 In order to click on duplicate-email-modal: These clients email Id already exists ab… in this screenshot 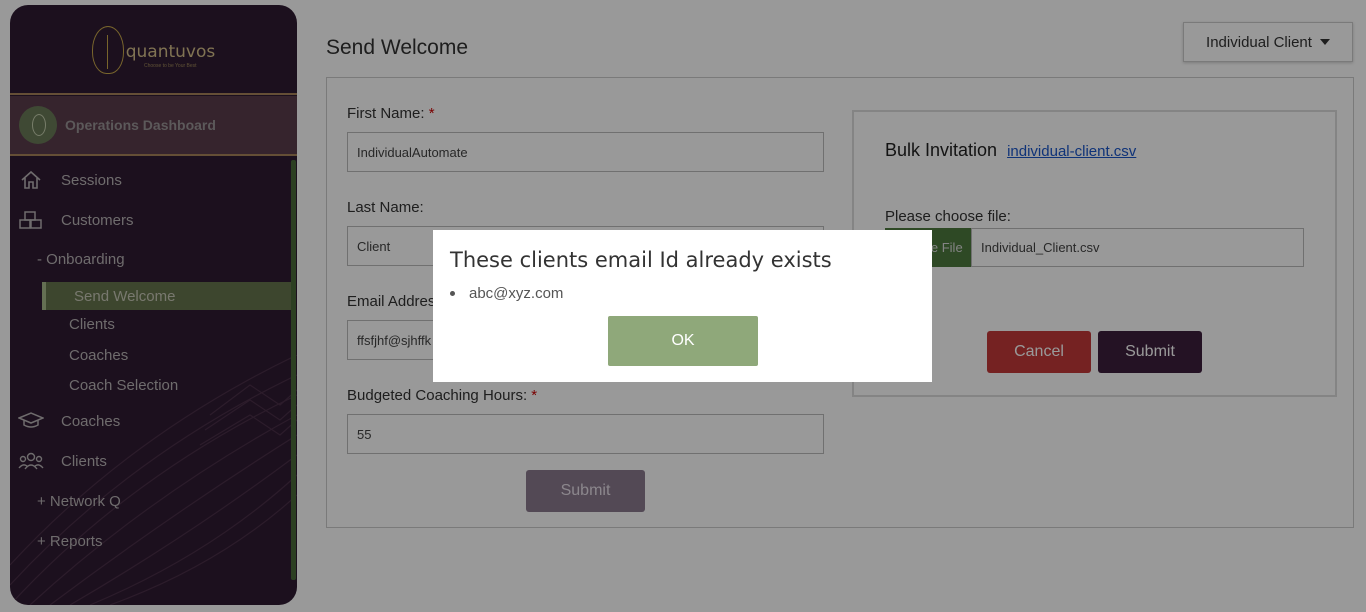, I will do `click(682, 306)`.